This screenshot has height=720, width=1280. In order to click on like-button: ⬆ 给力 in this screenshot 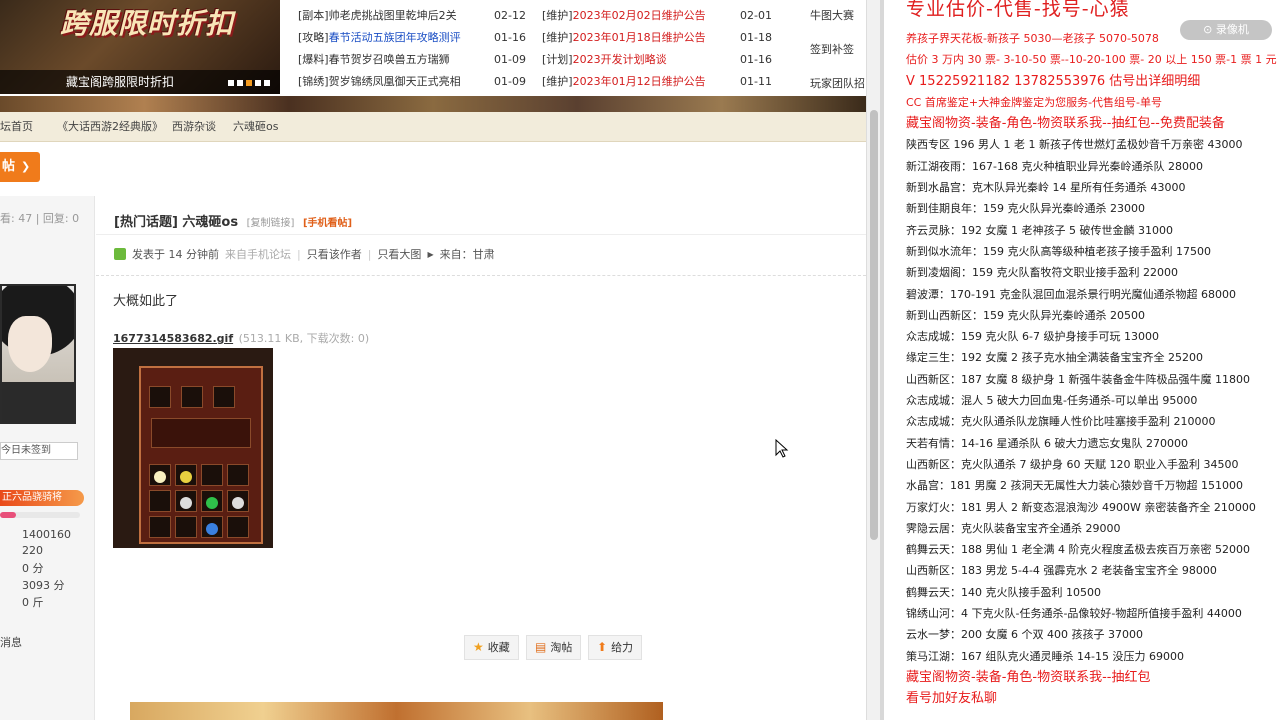, I will do `click(615, 647)`.